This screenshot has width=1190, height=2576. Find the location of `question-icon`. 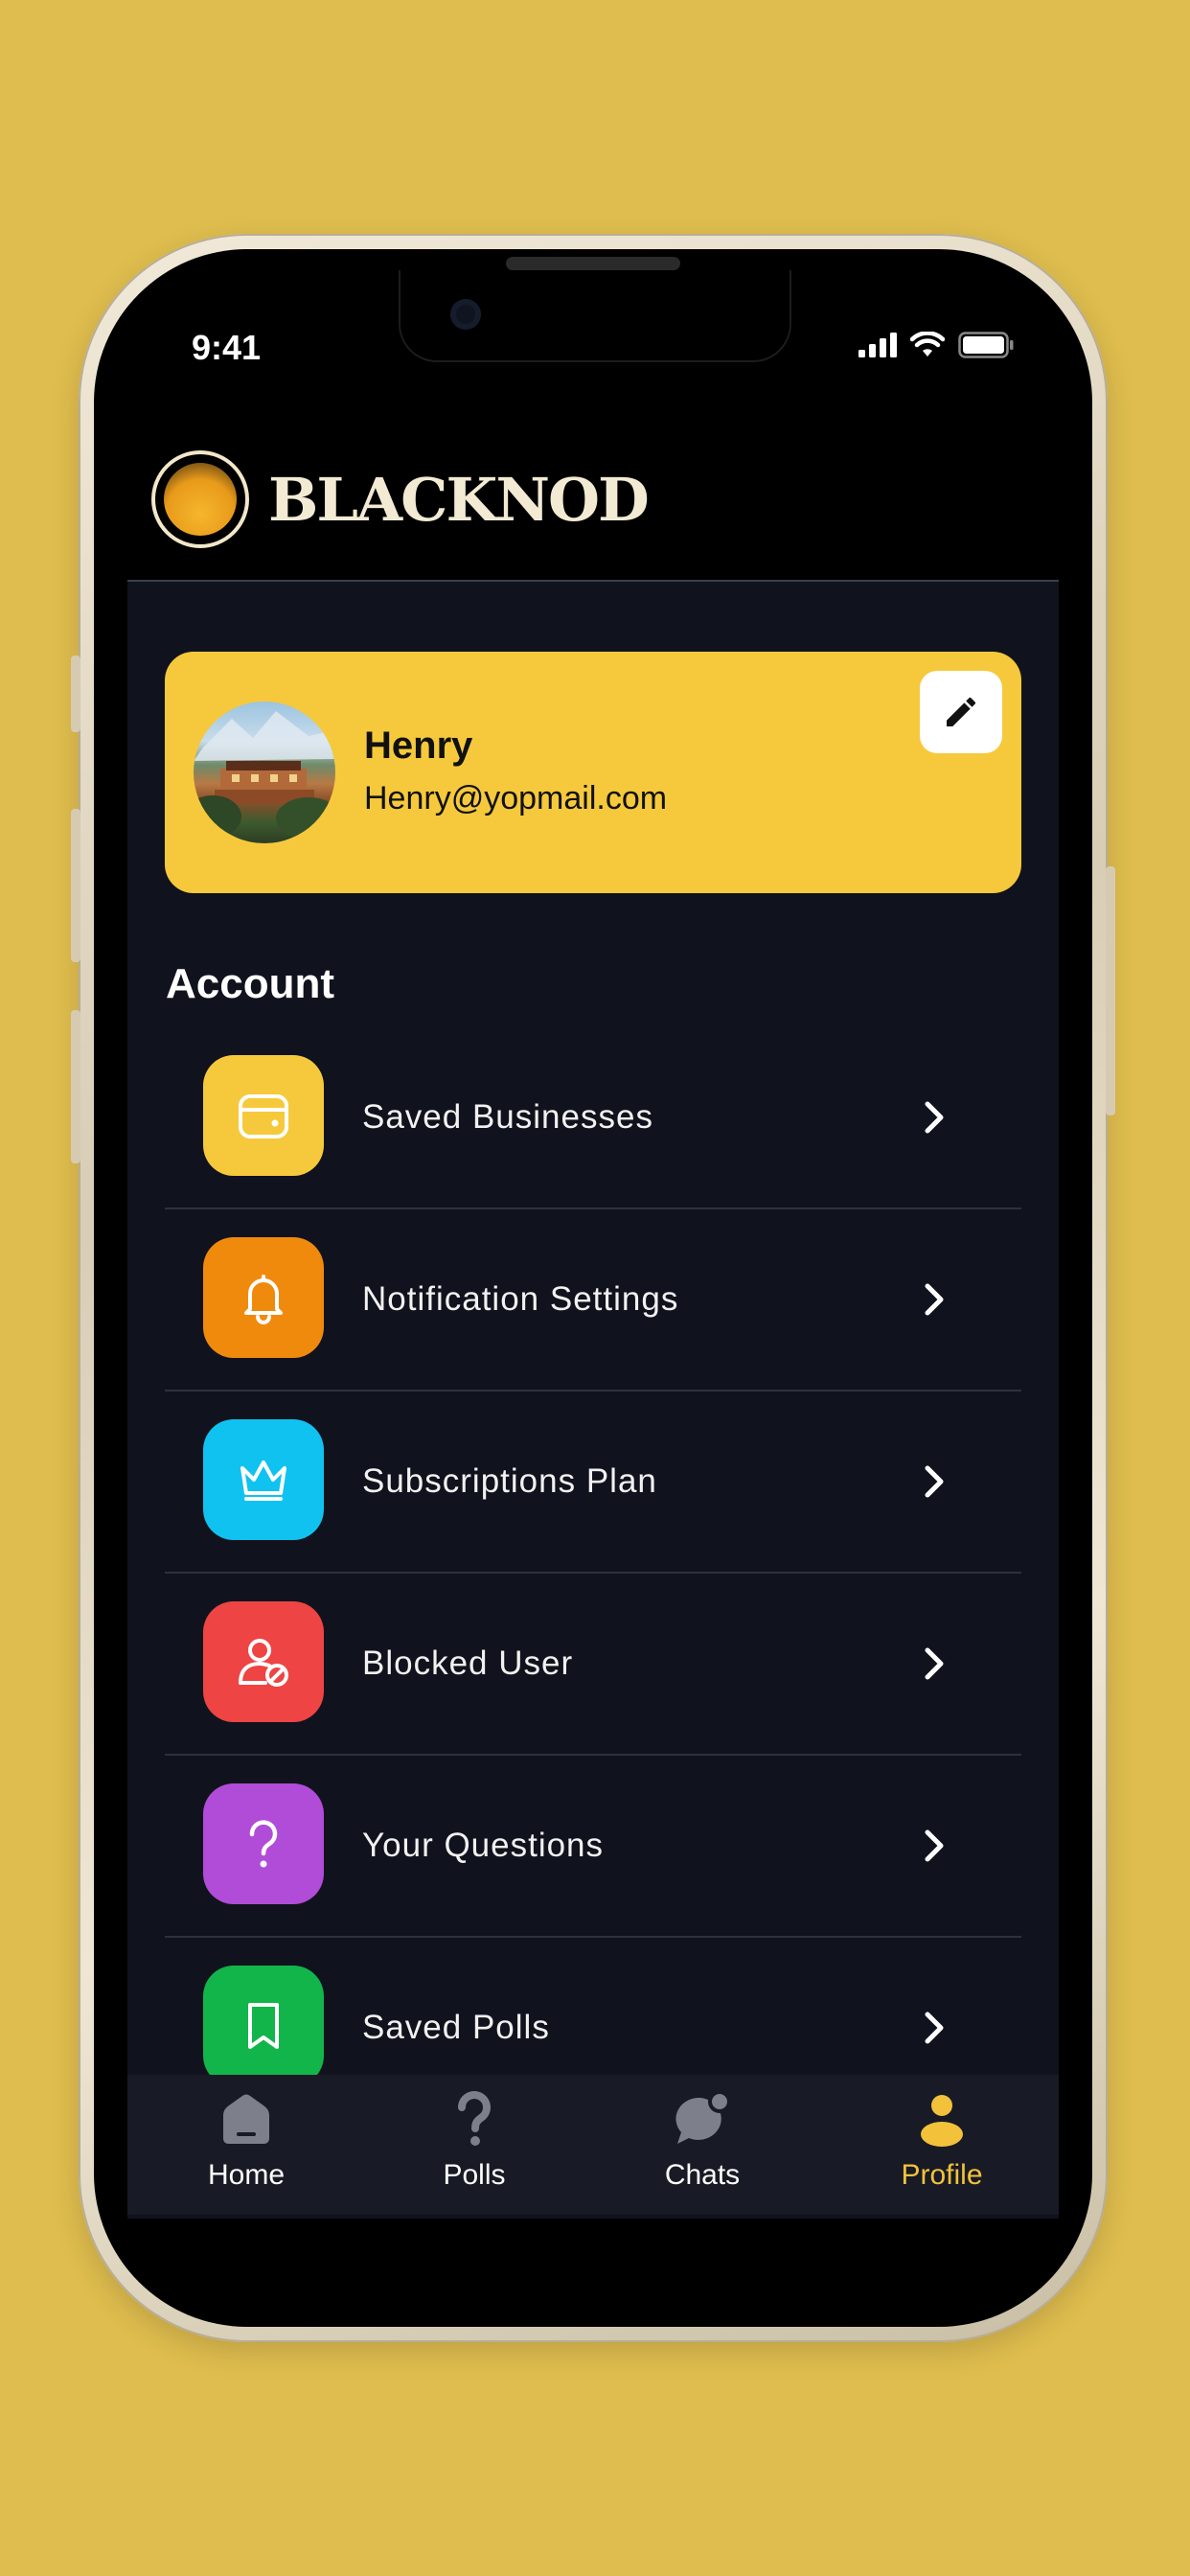

question-icon is located at coordinates (264, 1843).